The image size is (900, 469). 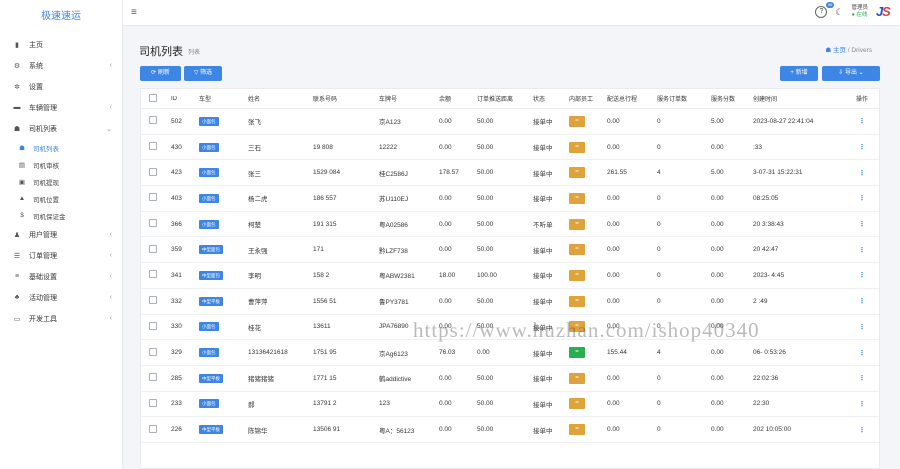 I want to click on sidebar-item-items-2: ✲ 设置, so click(x=61, y=86).